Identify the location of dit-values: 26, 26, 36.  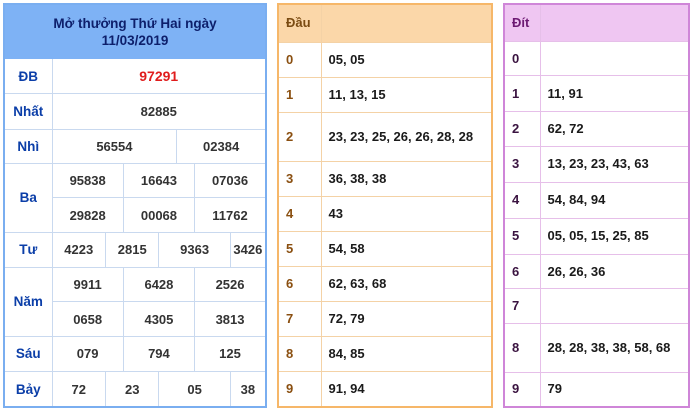
(614, 271).